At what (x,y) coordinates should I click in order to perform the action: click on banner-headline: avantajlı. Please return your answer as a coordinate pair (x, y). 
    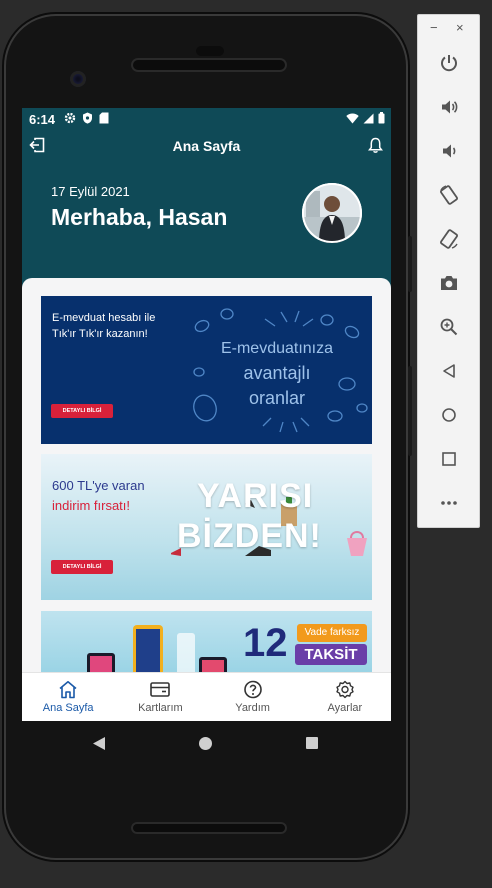
    Looking at the image, I should click on (277, 373).